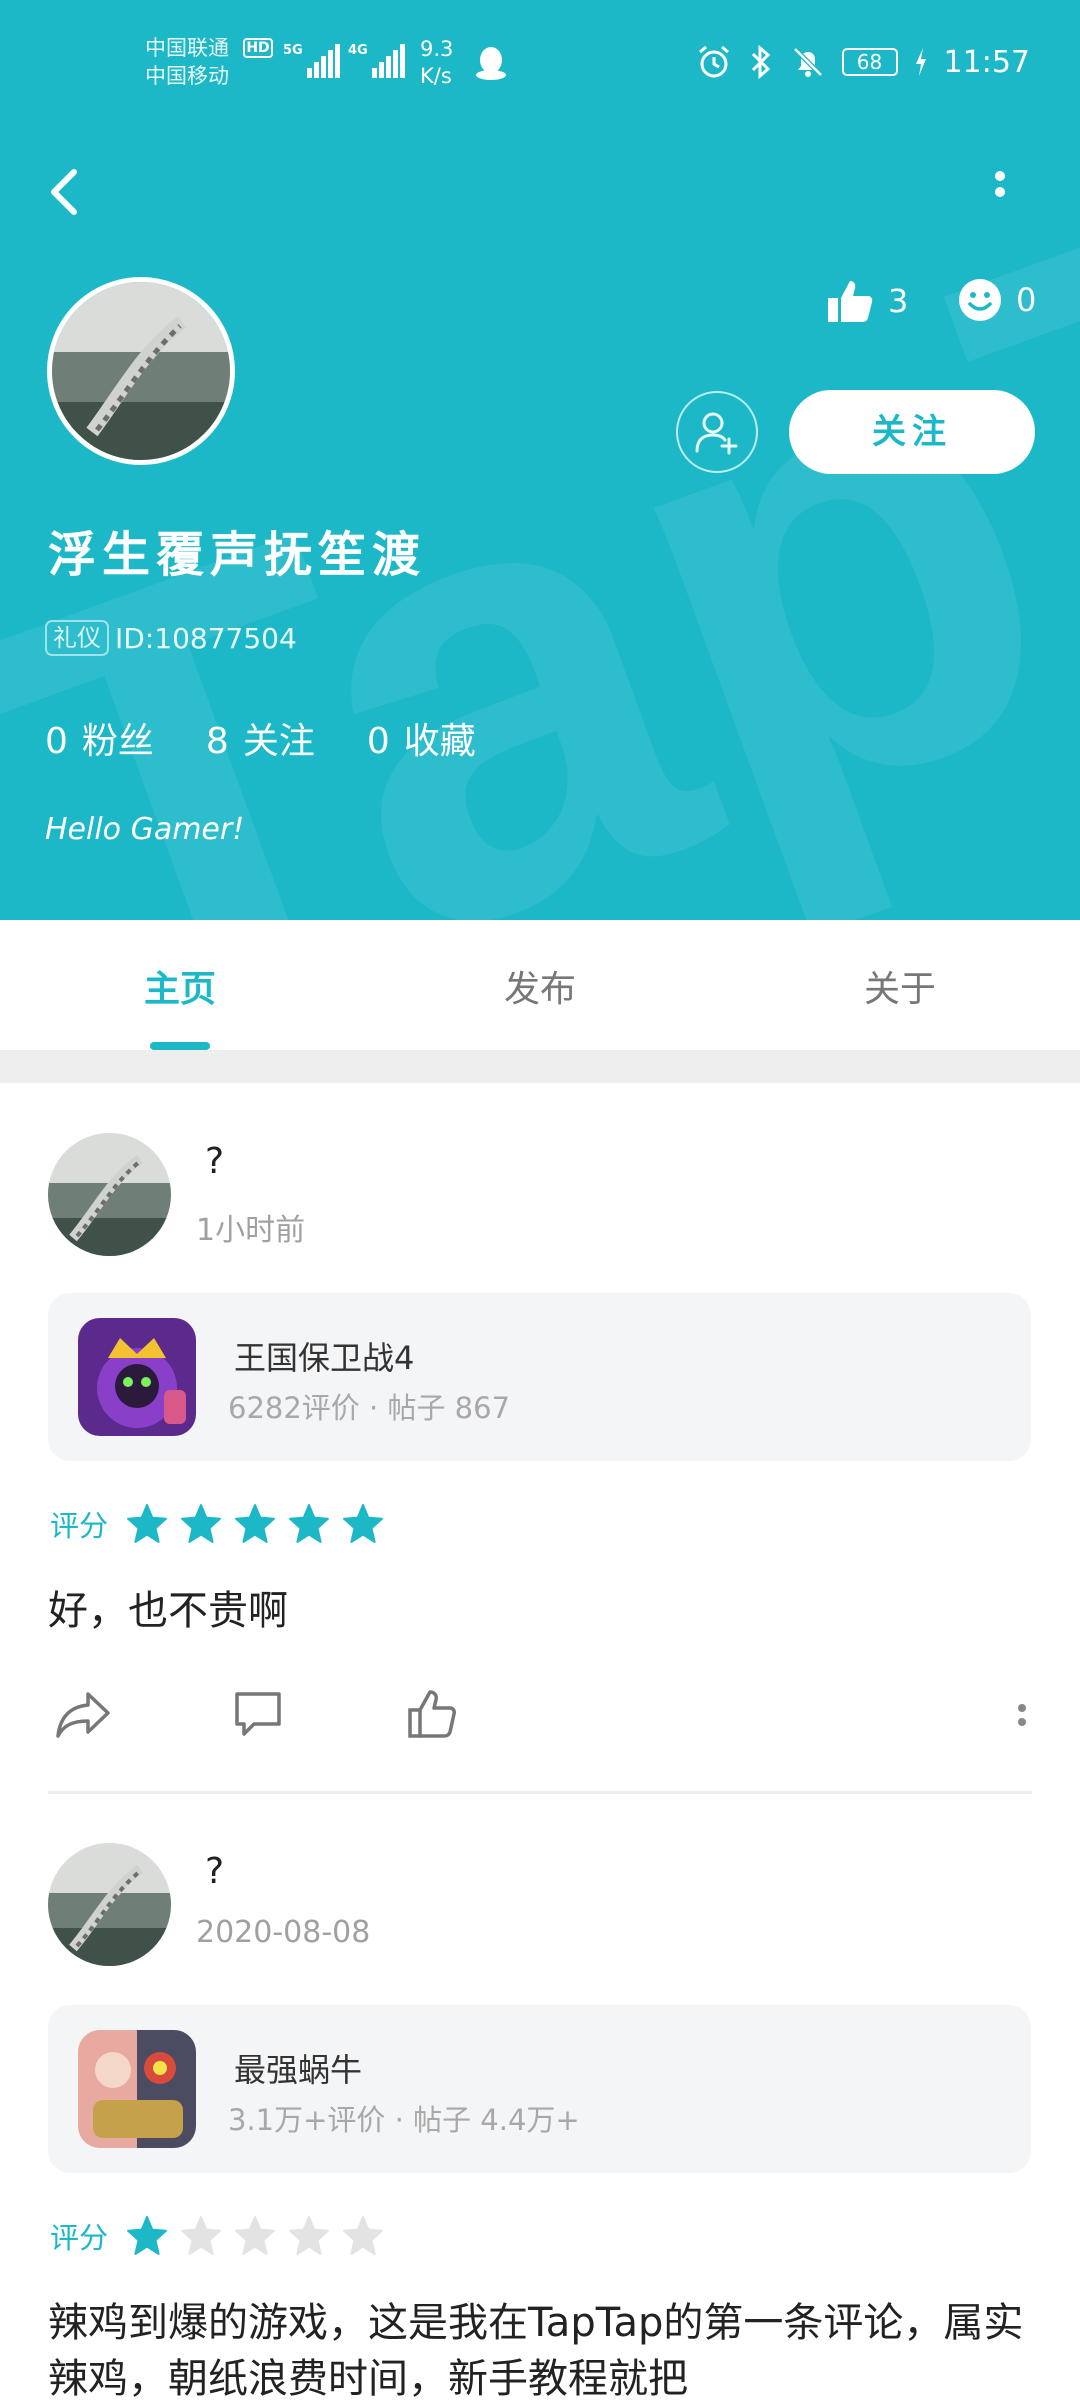 The width and height of the screenshot is (1080, 2400). What do you see at coordinates (298, 2070) in the screenshot?
I see `game-name: 最强蜗牛` at bounding box center [298, 2070].